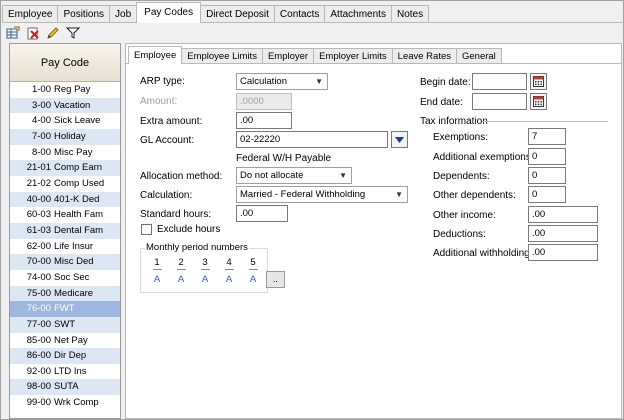  I want to click on tab-employee: Employee, so click(30, 14).